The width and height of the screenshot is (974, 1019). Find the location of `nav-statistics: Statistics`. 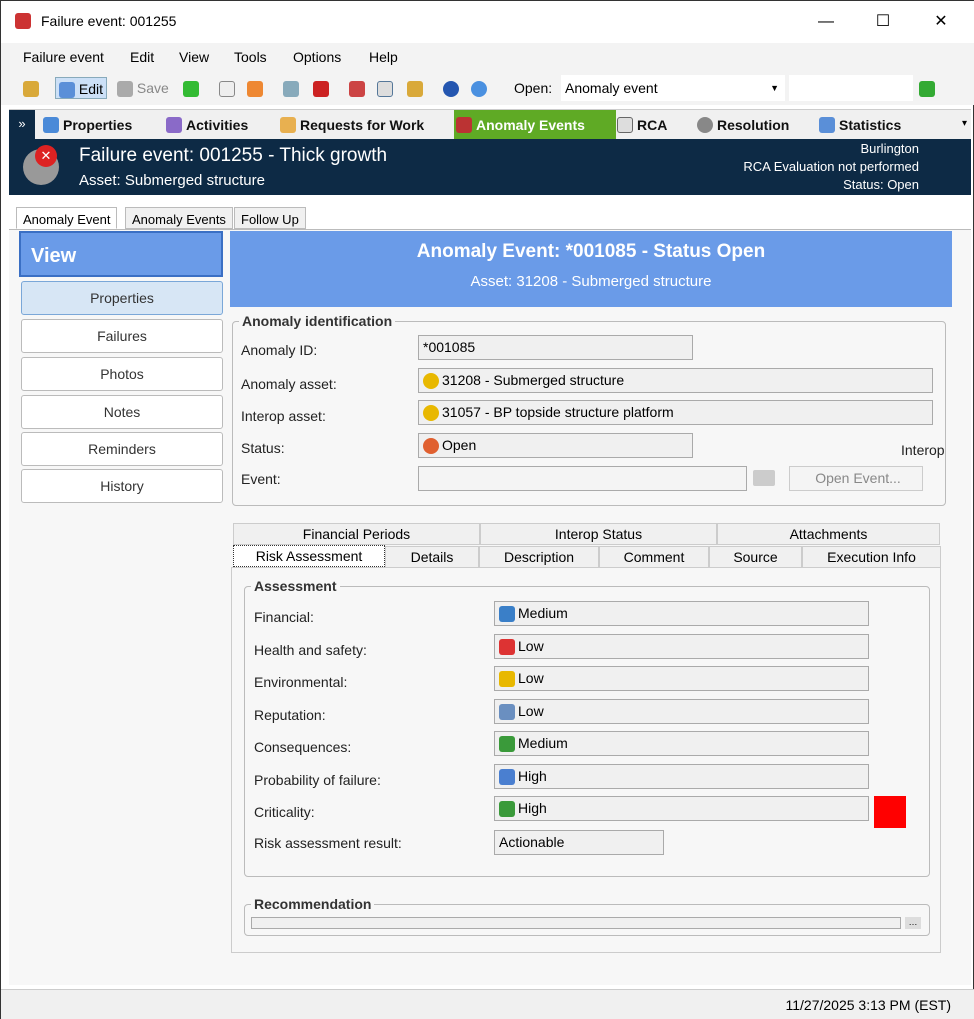

nav-statistics: Statistics is located at coordinates (859, 125).